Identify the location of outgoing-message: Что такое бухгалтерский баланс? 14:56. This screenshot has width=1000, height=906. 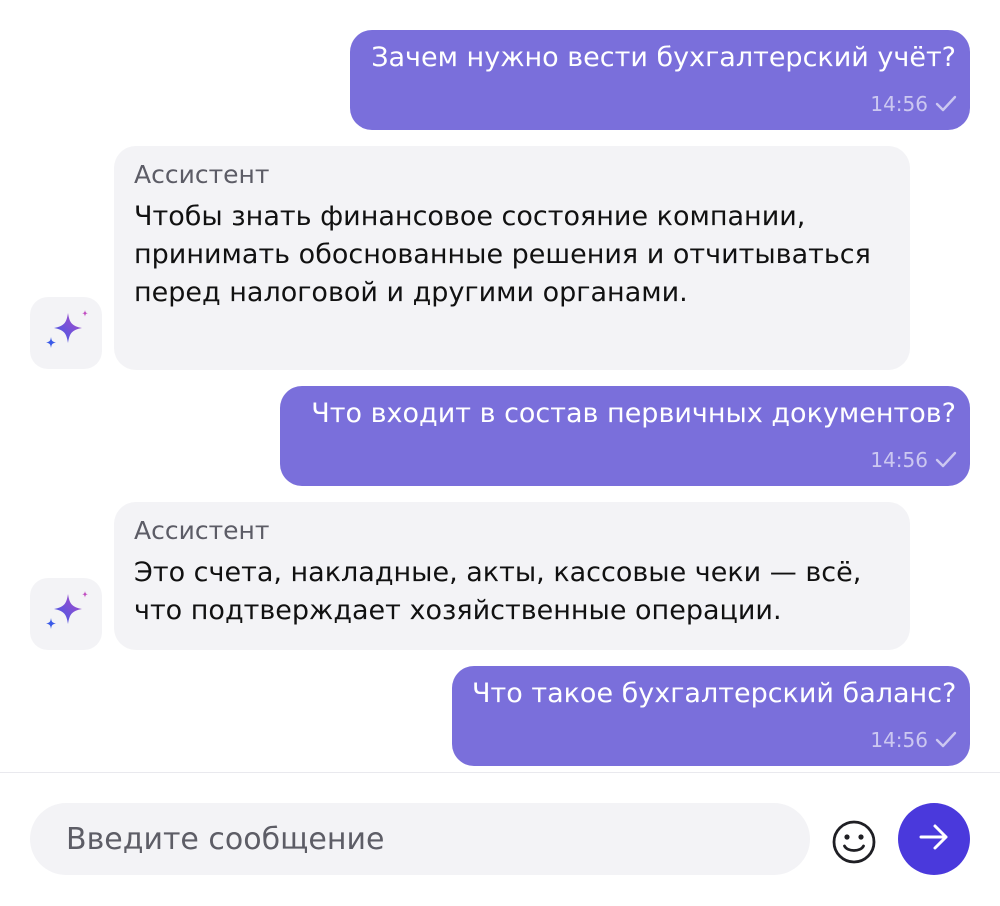
(711, 716).